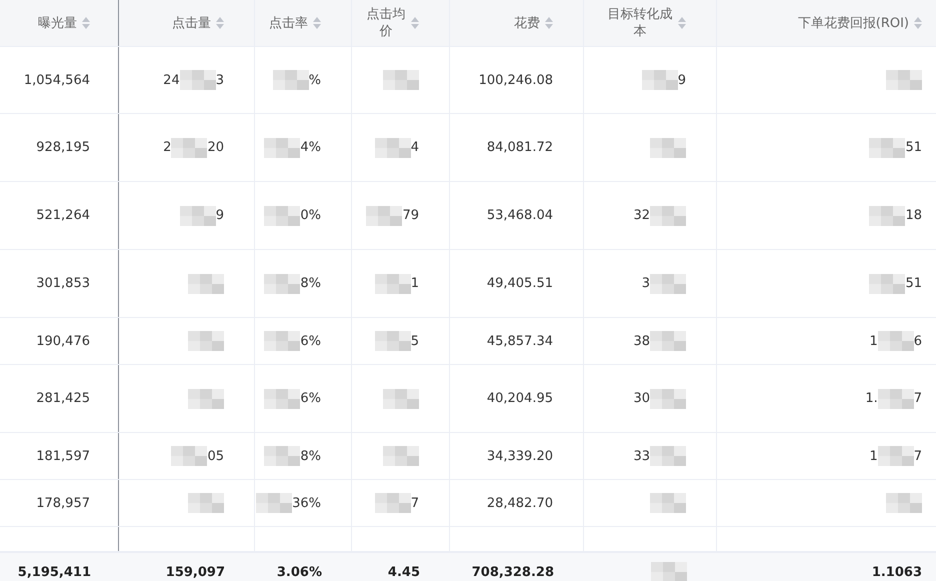  What do you see at coordinates (57, 80) in the screenshot?
I see `table-cell: 1,054,564` at bounding box center [57, 80].